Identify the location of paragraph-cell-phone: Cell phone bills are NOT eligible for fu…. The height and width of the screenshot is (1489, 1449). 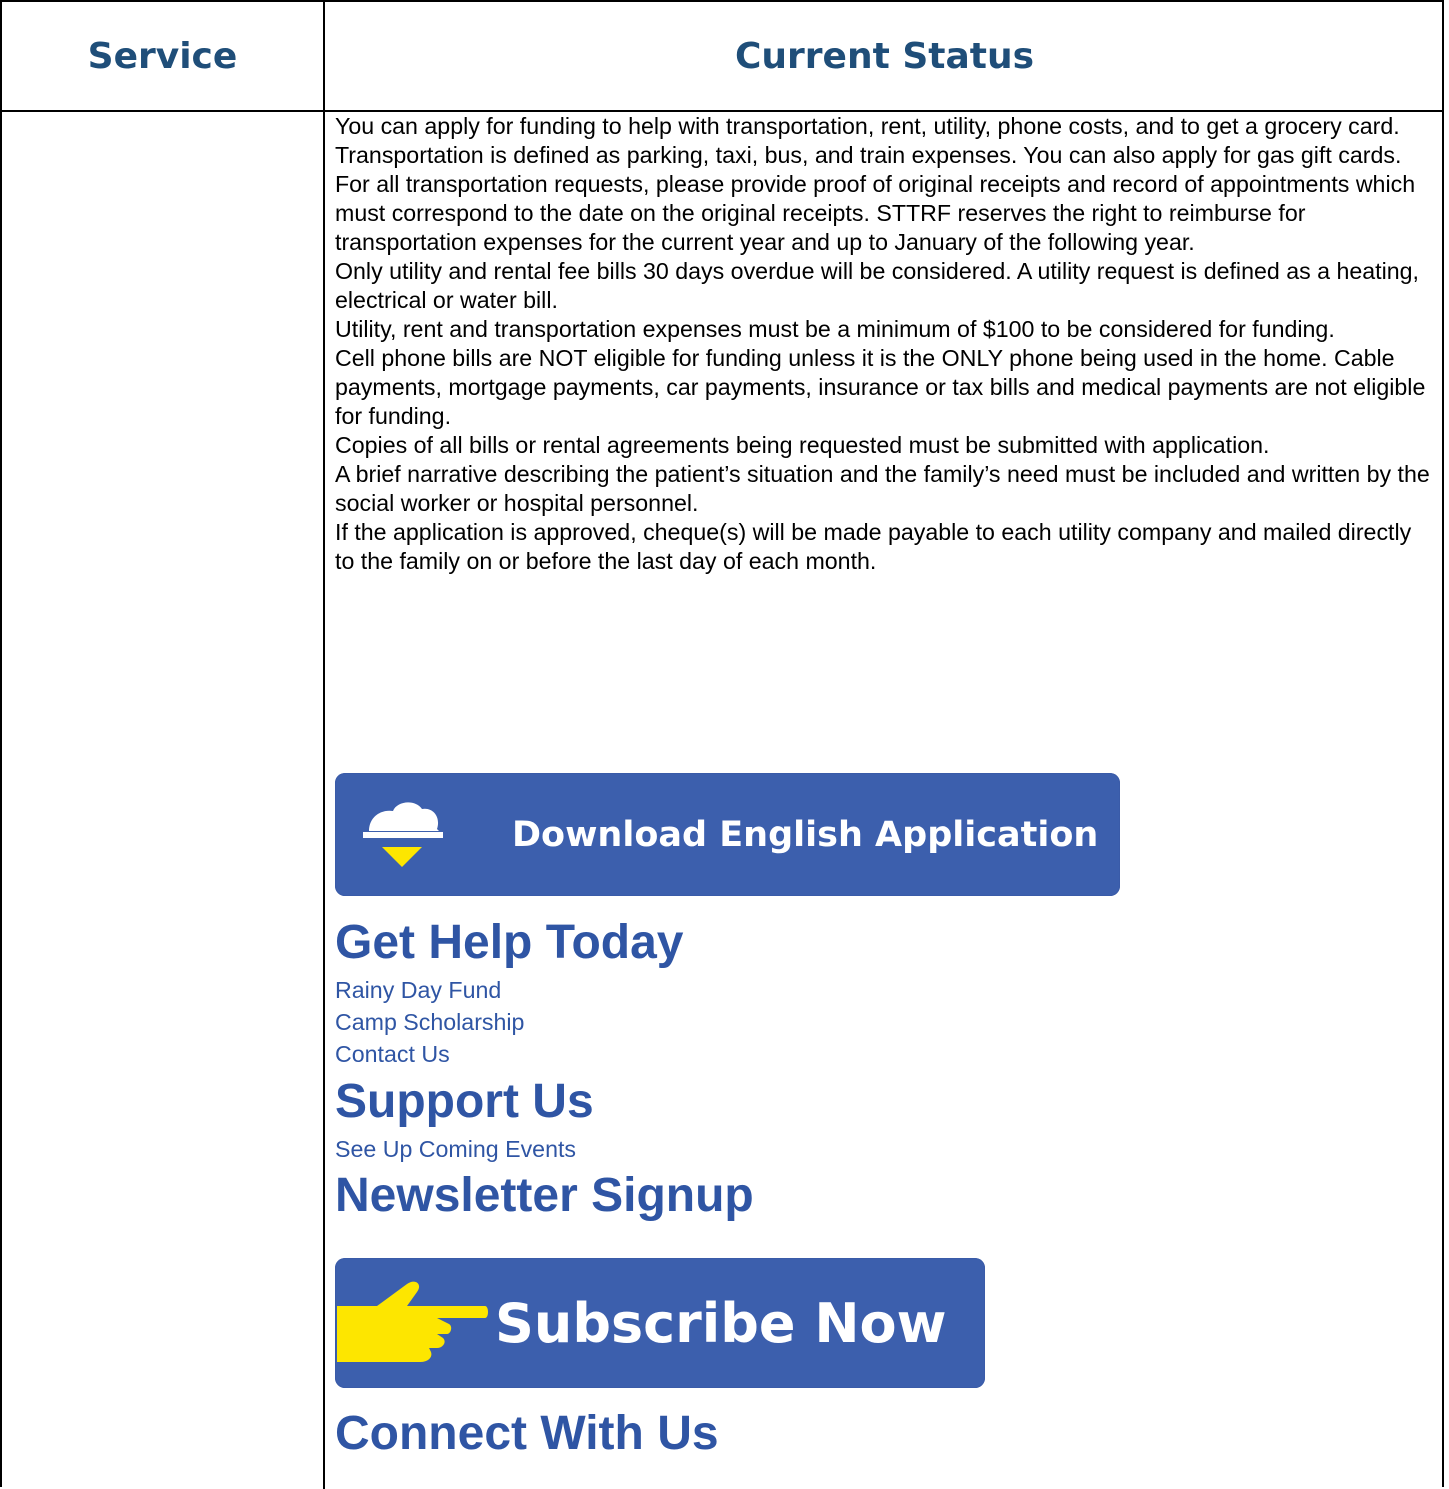
(880, 387).